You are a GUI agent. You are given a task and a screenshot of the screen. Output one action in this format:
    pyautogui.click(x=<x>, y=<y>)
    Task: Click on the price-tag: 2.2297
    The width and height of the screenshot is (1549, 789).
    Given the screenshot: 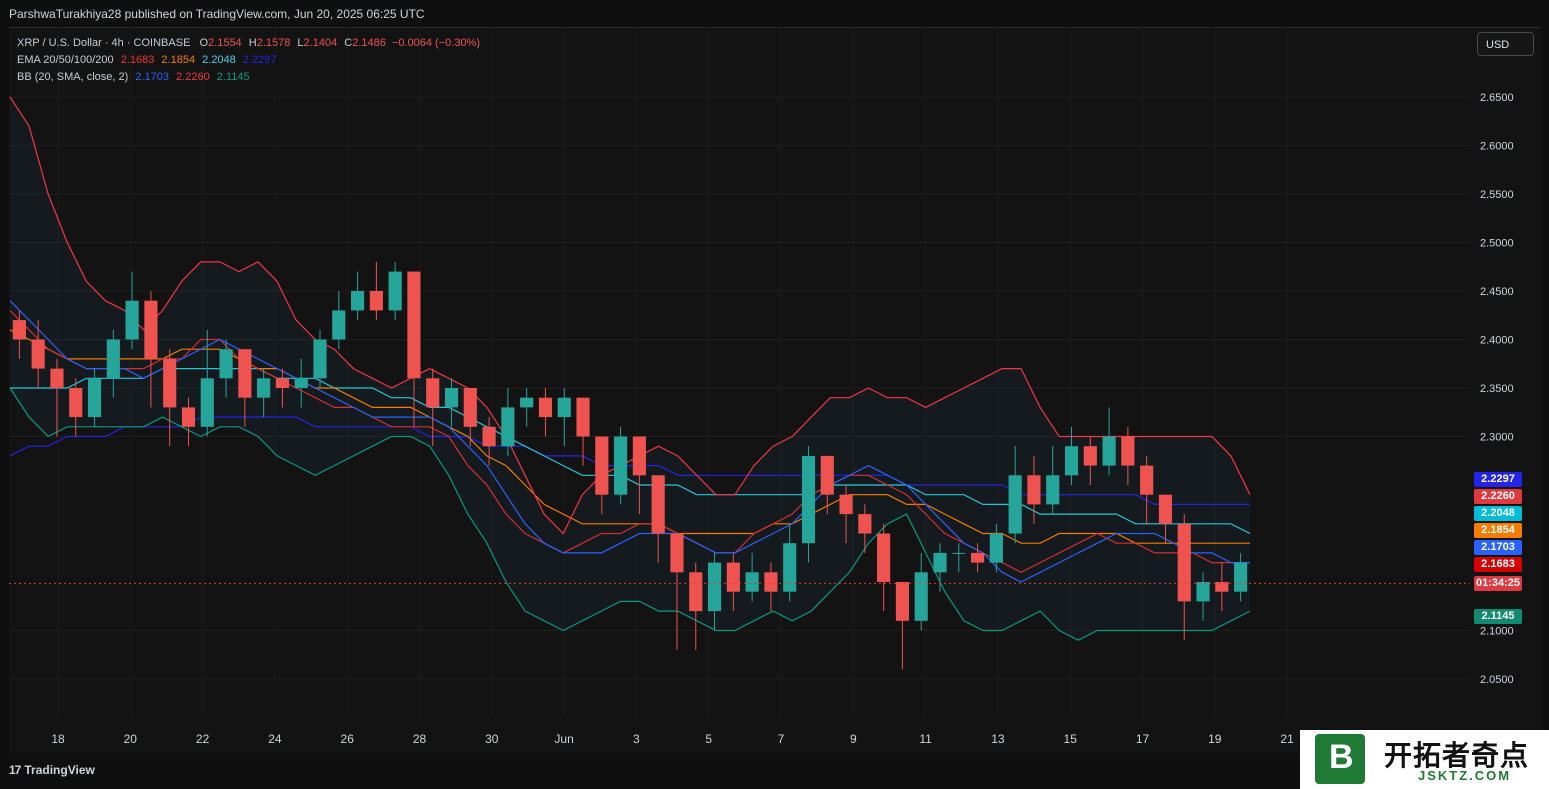 What is the action you would take?
    pyautogui.click(x=1498, y=479)
    